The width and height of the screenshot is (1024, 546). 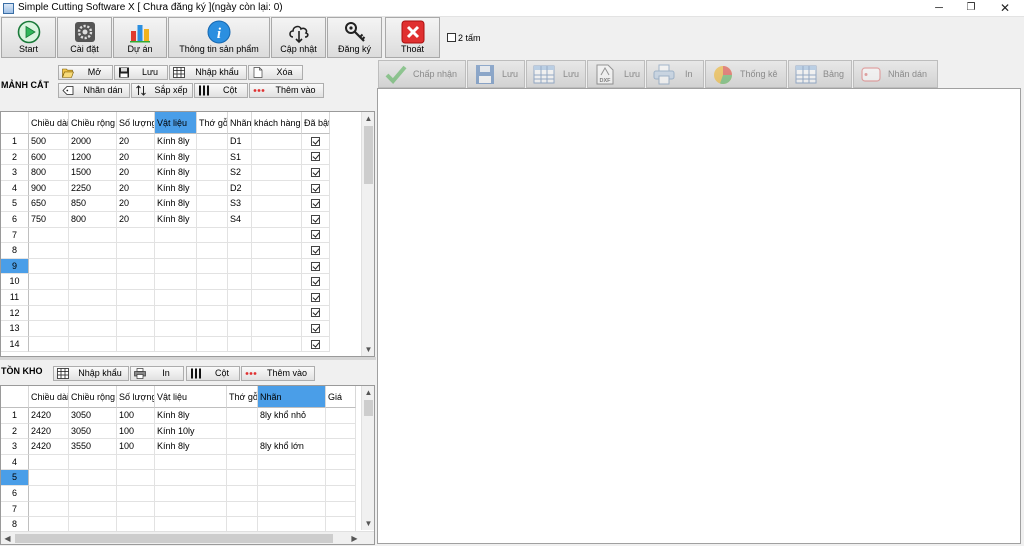 I want to click on pieces-row-header: 4, so click(x=15, y=188).